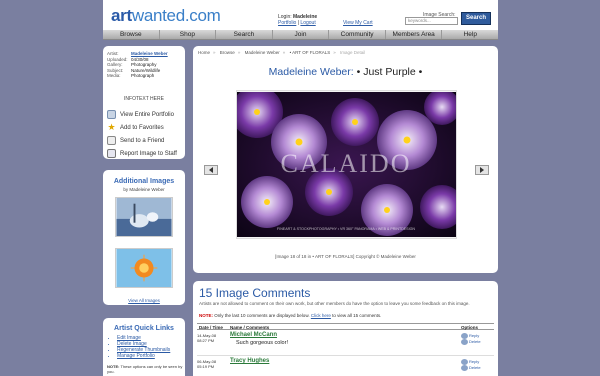  Describe the element at coordinates (287, 23) in the screenshot. I see `portfolio-link: Portfolio` at that location.